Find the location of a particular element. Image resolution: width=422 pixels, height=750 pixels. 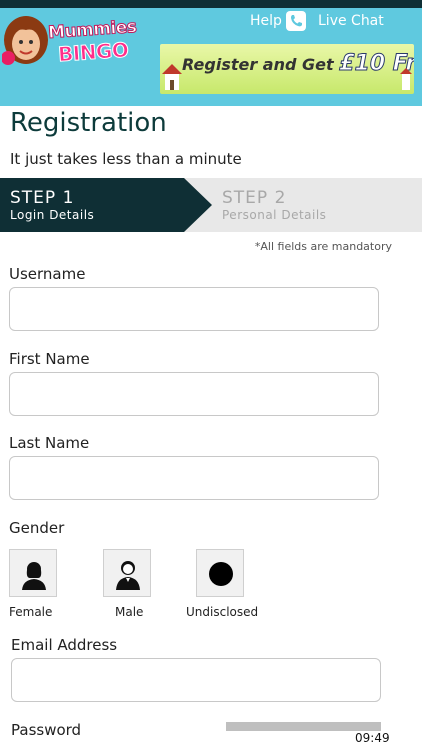

password-strength-bar is located at coordinates (303, 726).